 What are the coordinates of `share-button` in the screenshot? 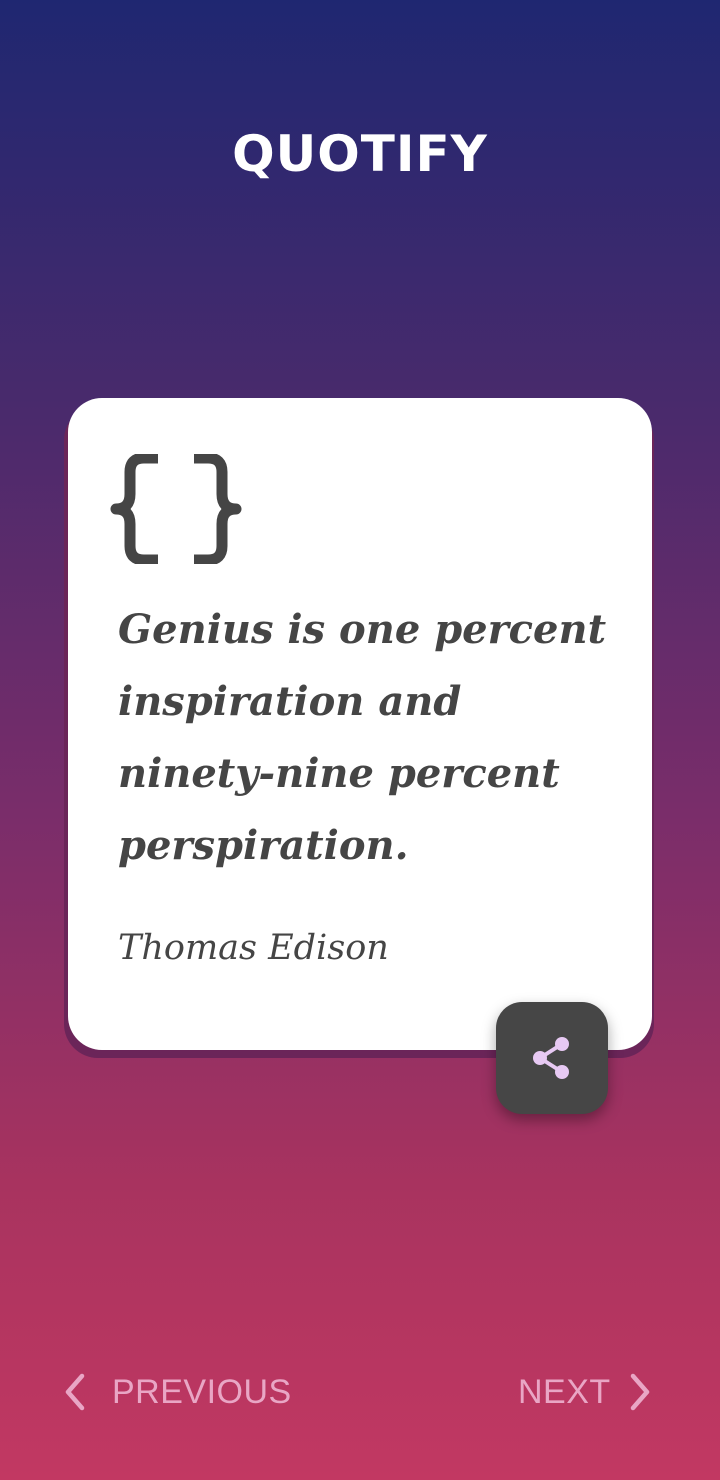 It's located at (552, 1058).